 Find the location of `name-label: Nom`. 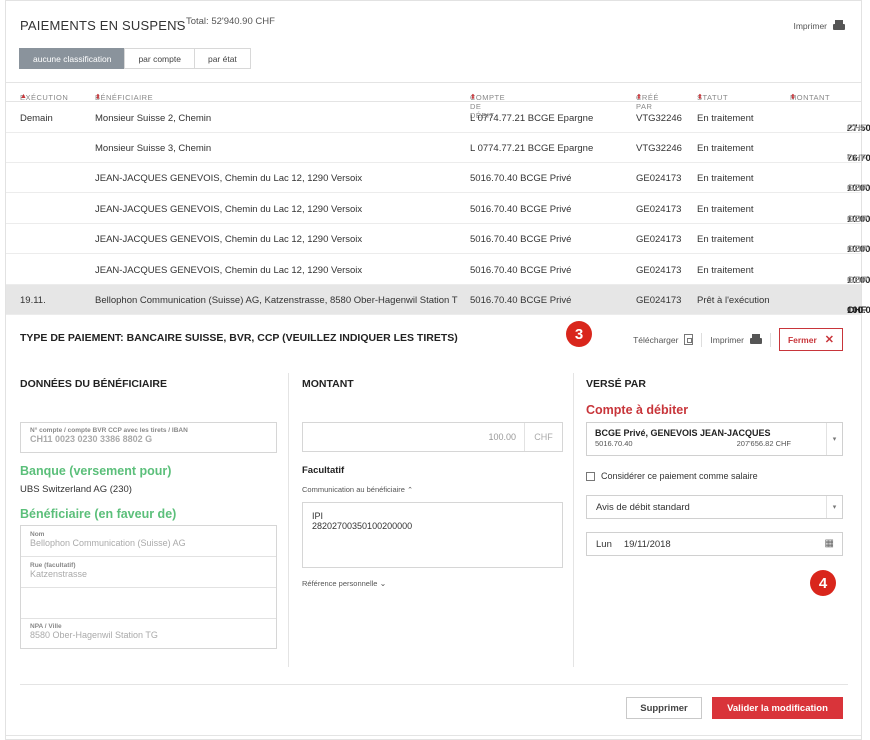

name-label: Nom is located at coordinates (37, 534).